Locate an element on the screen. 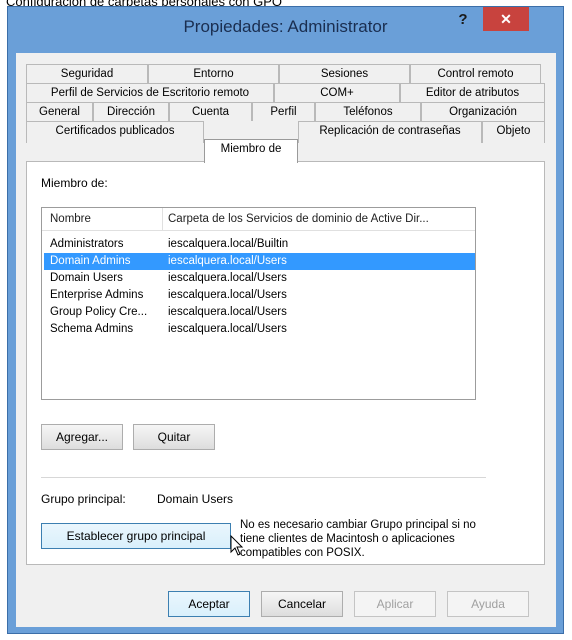 Image resolution: width=572 pixels, height=640 pixels. tab-editor-atributos: Editor de atributos is located at coordinates (472, 92).